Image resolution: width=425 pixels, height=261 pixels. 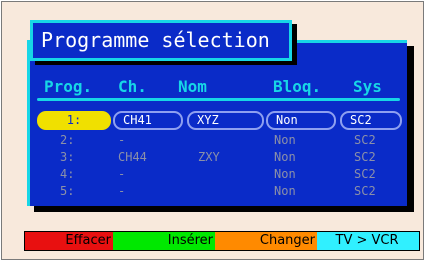 What do you see at coordinates (161, 40) in the screenshot?
I see `page-title: Programme sélection` at bounding box center [161, 40].